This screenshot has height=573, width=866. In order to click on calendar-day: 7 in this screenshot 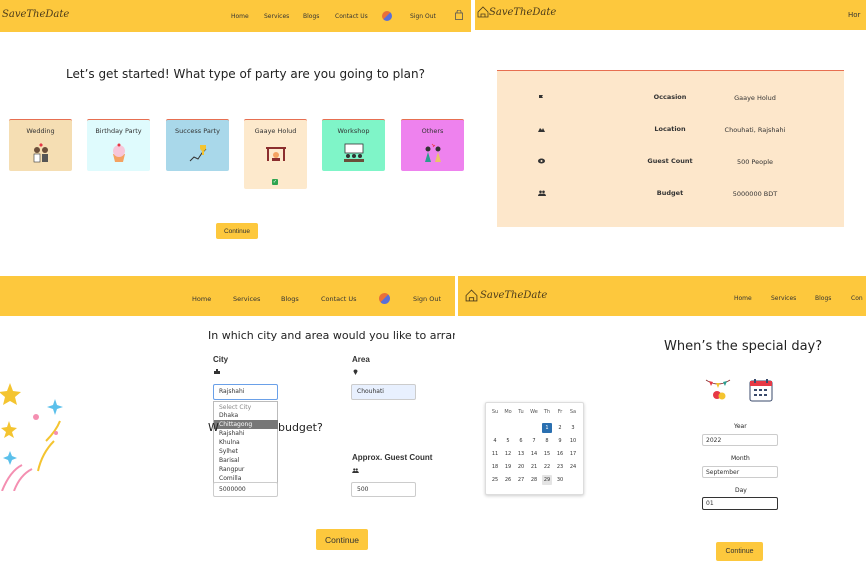, I will do `click(534, 441)`.